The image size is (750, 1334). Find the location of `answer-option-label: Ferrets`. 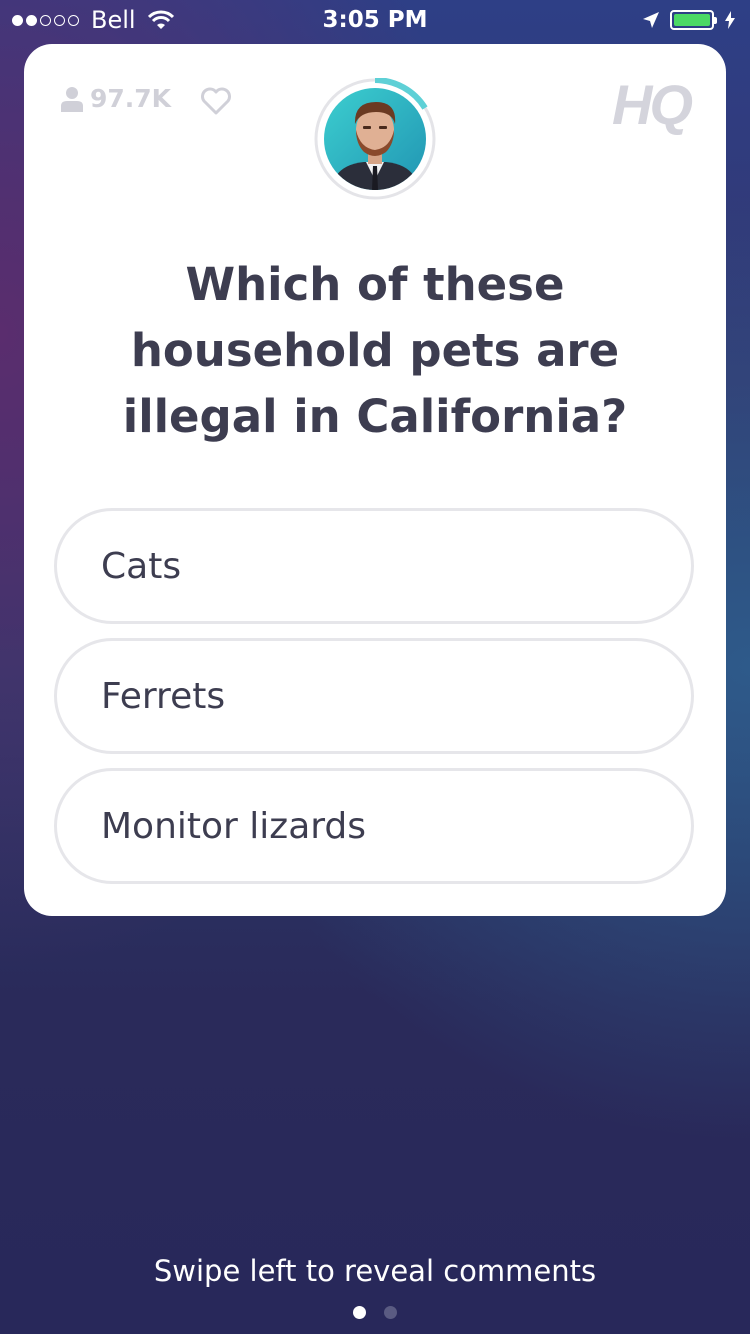

answer-option-label: Ferrets is located at coordinates (163, 696).